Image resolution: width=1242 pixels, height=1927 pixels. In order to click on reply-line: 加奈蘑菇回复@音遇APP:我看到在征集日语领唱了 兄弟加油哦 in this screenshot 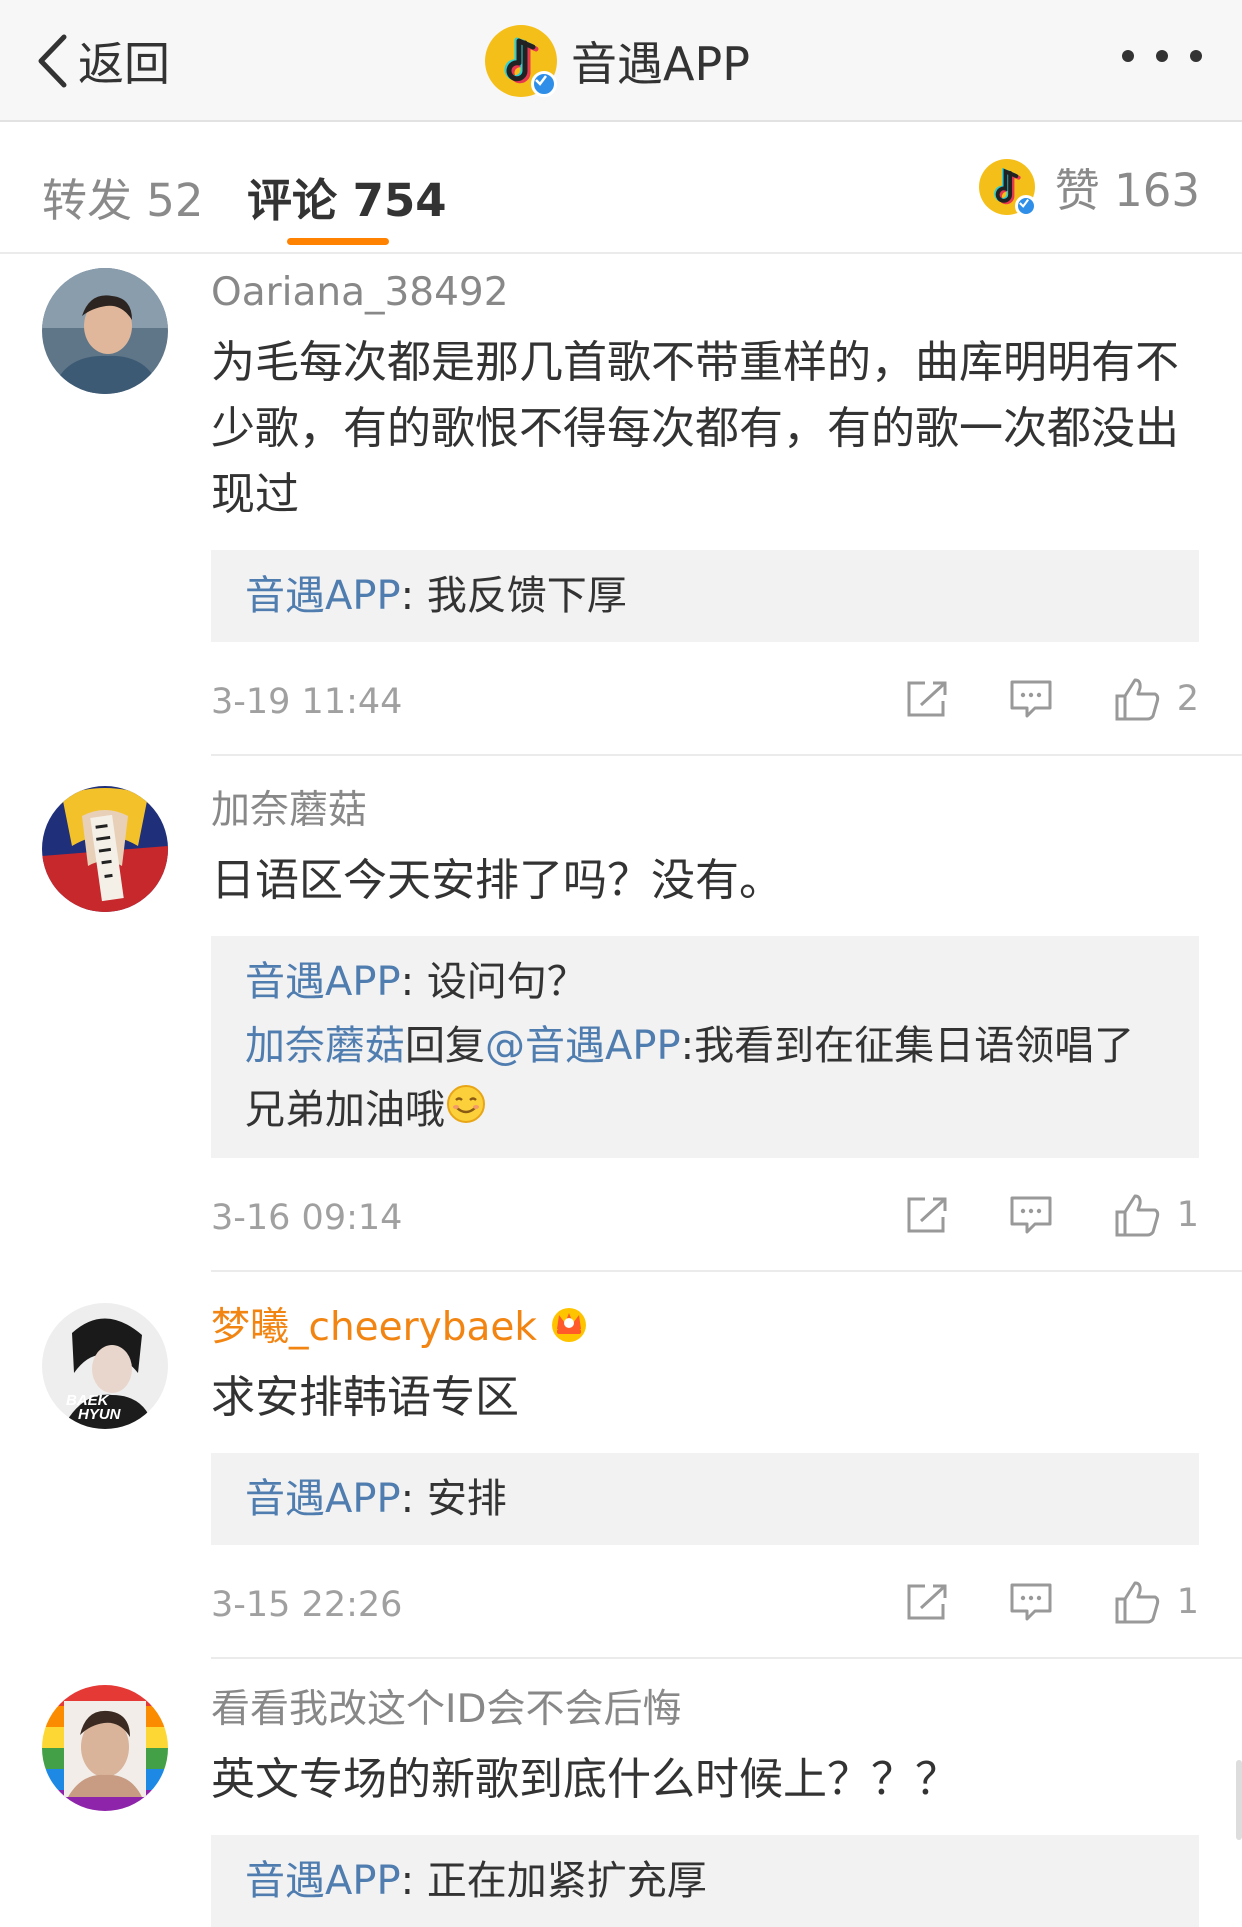, I will do `click(705, 1079)`.